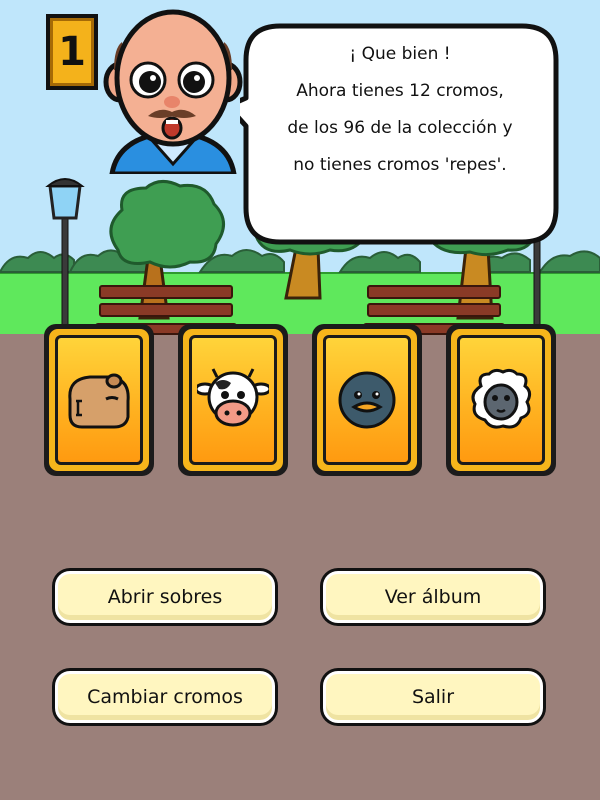 The height and width of the screenshot is (800, 600). I want to click on lamp-post-left, so click(65, 252).